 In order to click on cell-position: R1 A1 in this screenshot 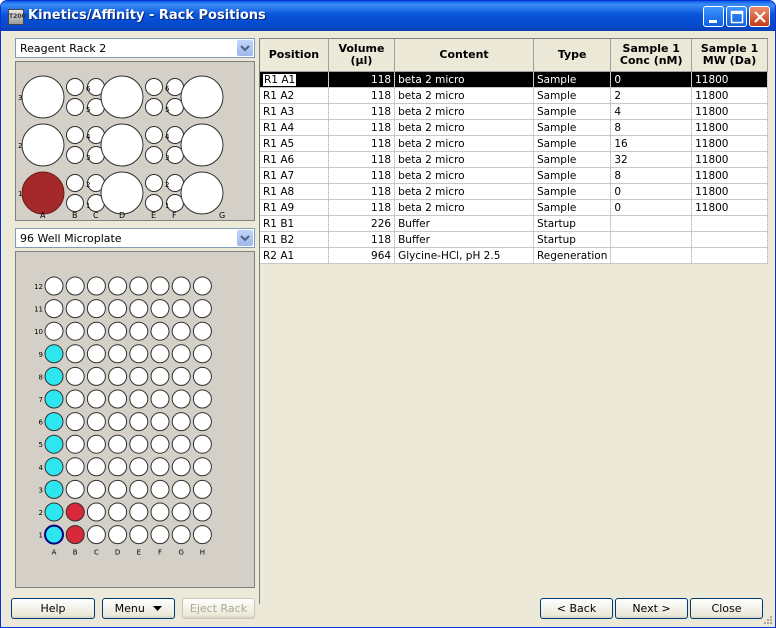, I will do `click(294, 79)`.